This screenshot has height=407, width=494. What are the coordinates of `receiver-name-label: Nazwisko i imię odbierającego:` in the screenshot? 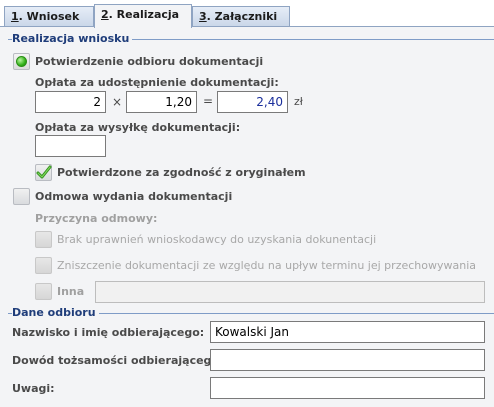 It's located at (108, 332).